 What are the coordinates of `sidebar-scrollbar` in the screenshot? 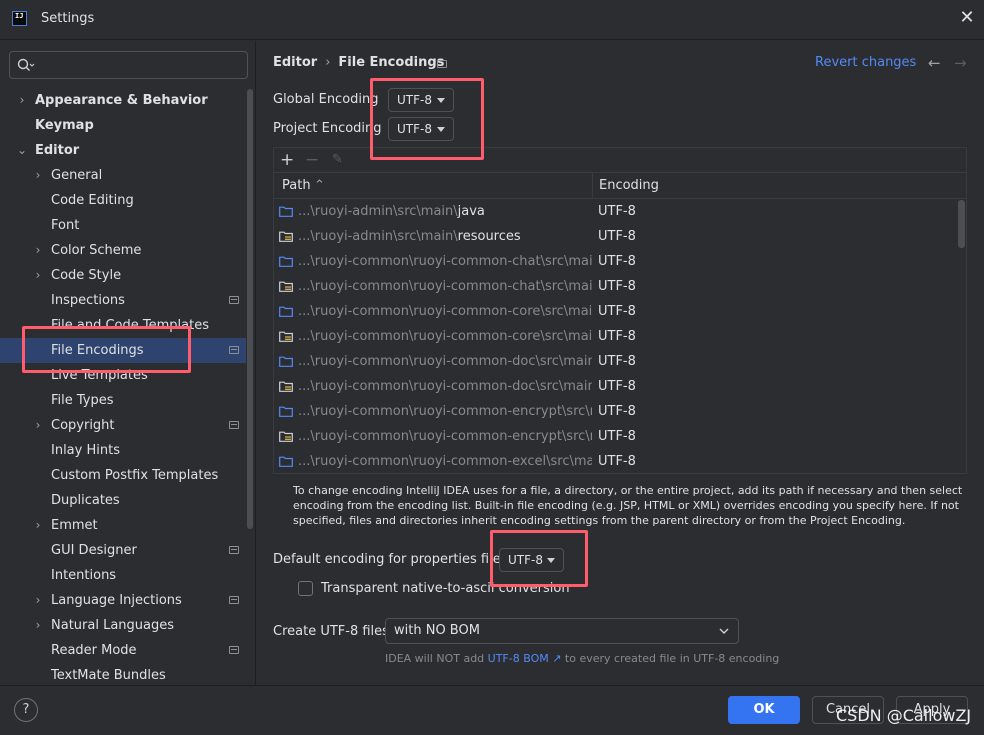 It's located at (250, 309).